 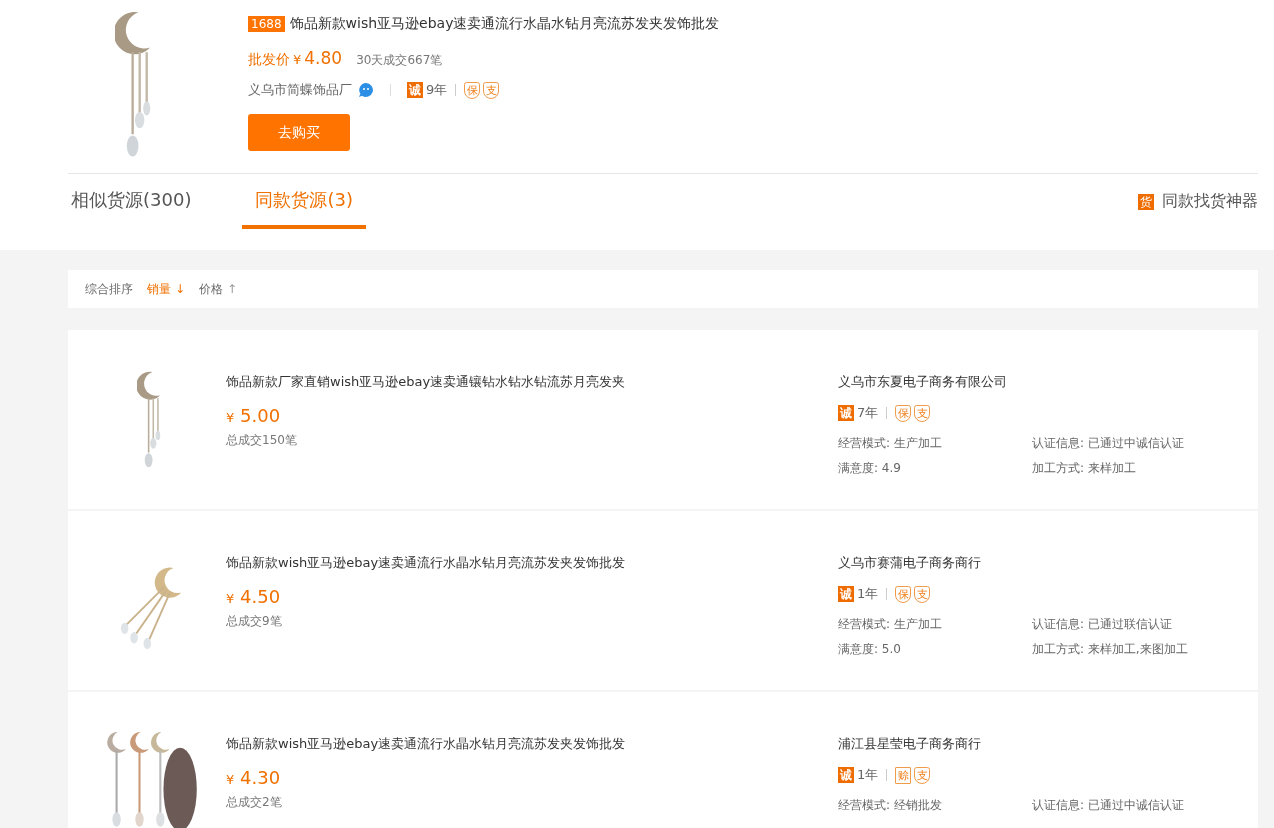 What do you see at coordinates (532, 382) in the screenshot?
I see `product-title: 饰品新款厂家直销wish亚马逊ebay速卖通镶钻水钻水钻流苏月亮发夹` at bounding box center [532, 382].